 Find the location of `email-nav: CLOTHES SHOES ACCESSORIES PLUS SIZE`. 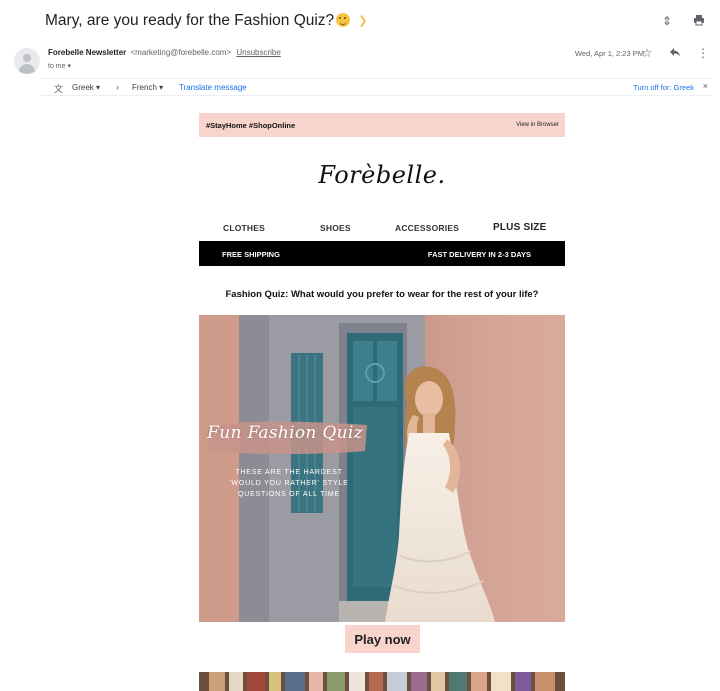

email-nav: CLOTHES SHOES ACCESSORIES PLUS SIZE is located at coordinates (382, 229).